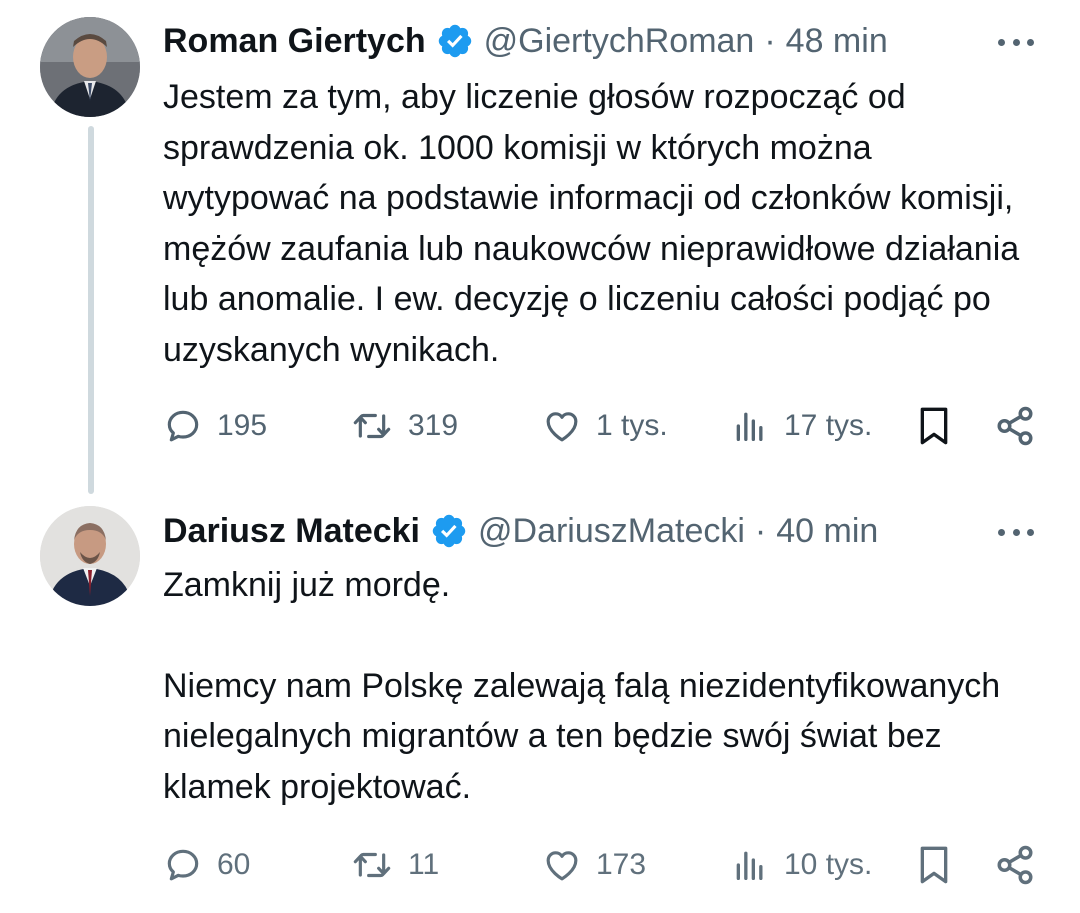 The width and height of the screenshot is (1080, 913). Describe the element at coordinates (827, 531) in the screenshot. I see `timestamp: 40 min` at that location.